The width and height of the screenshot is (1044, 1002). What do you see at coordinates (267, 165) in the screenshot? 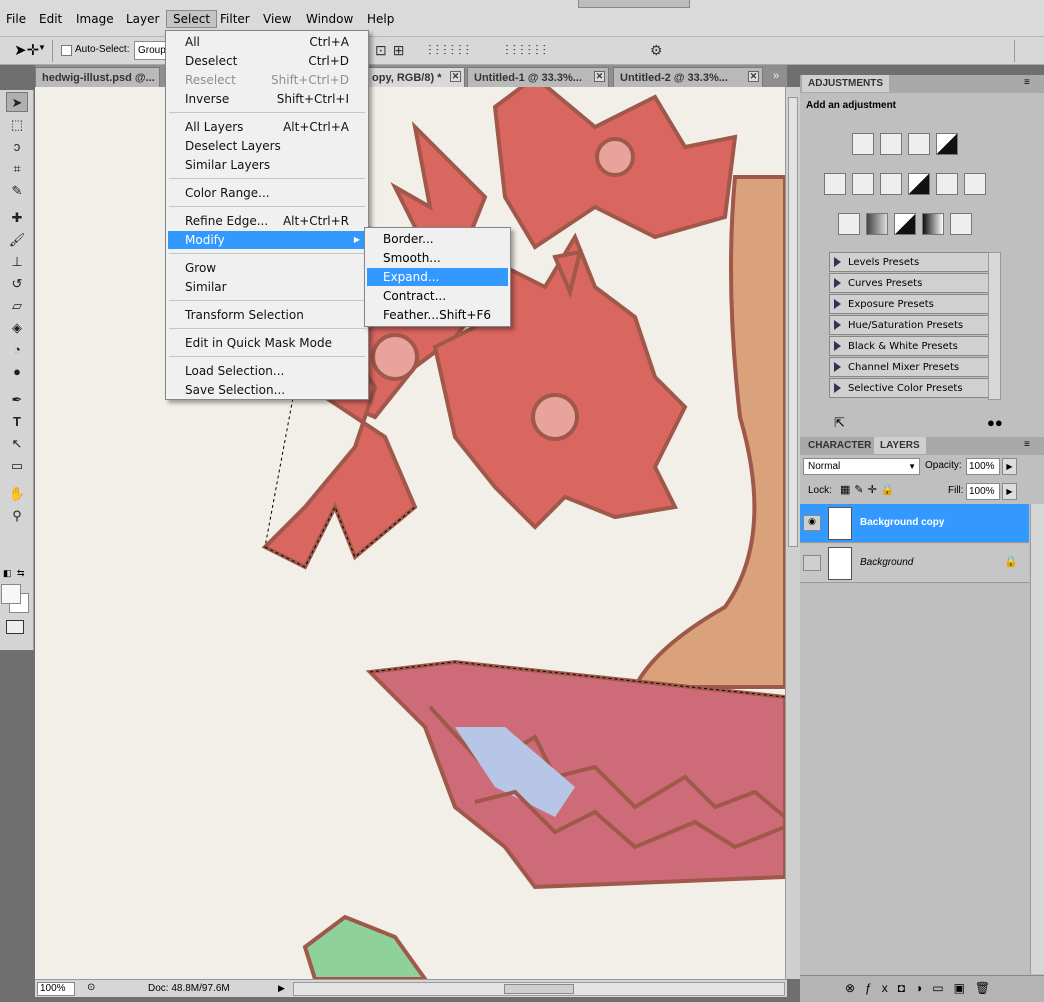
I see `menu-item-similar-layers: Similar Layers` at bounding box center [267, 165].